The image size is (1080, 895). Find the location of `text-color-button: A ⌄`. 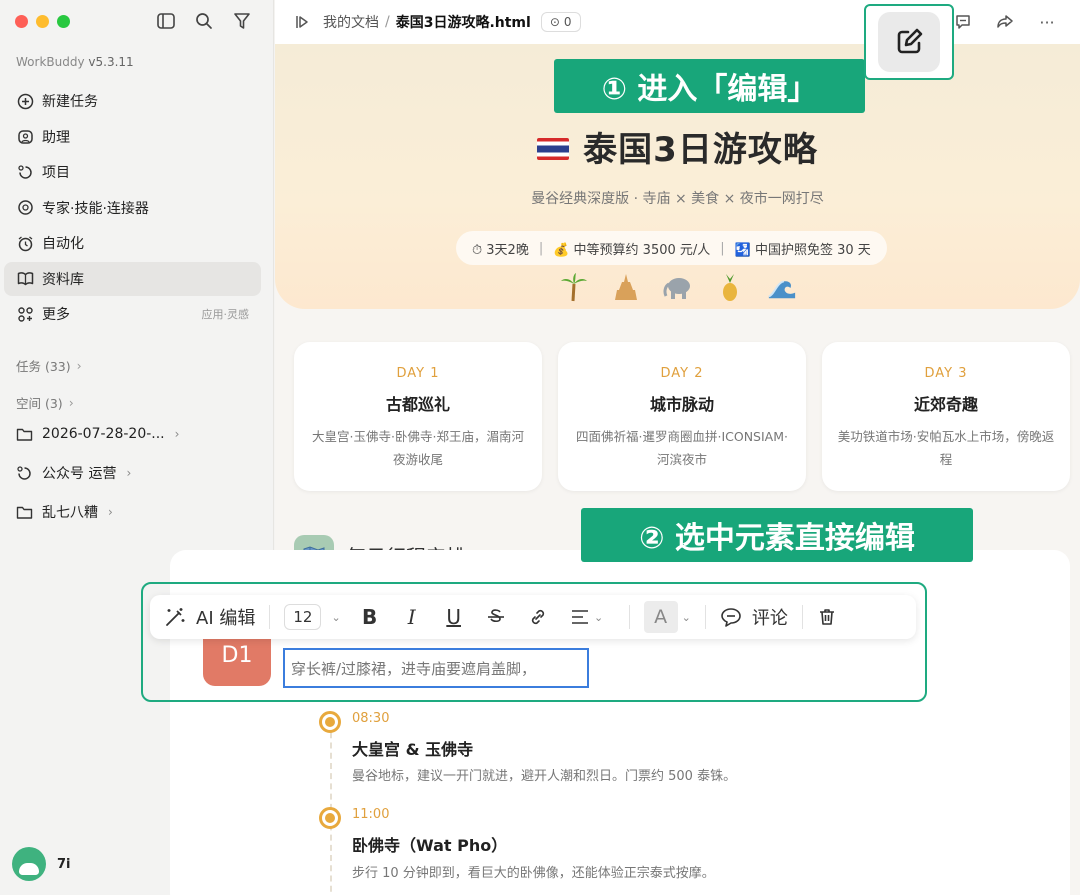

text-color-button: A ⌄ is located at coordinates (667, 617).